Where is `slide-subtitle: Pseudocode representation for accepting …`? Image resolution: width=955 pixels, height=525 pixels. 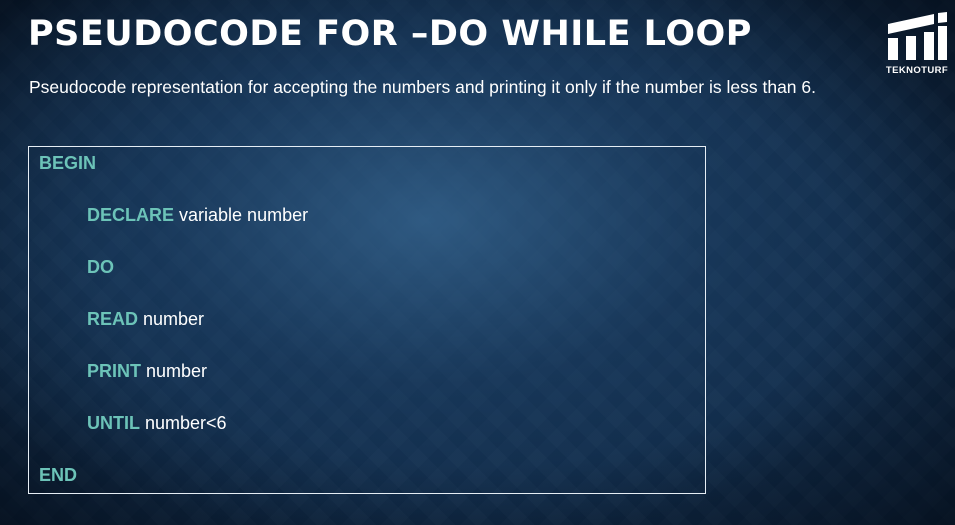
slide-subtitle: Pseudocode representation for accepting … is located at coordinates (422, 87).